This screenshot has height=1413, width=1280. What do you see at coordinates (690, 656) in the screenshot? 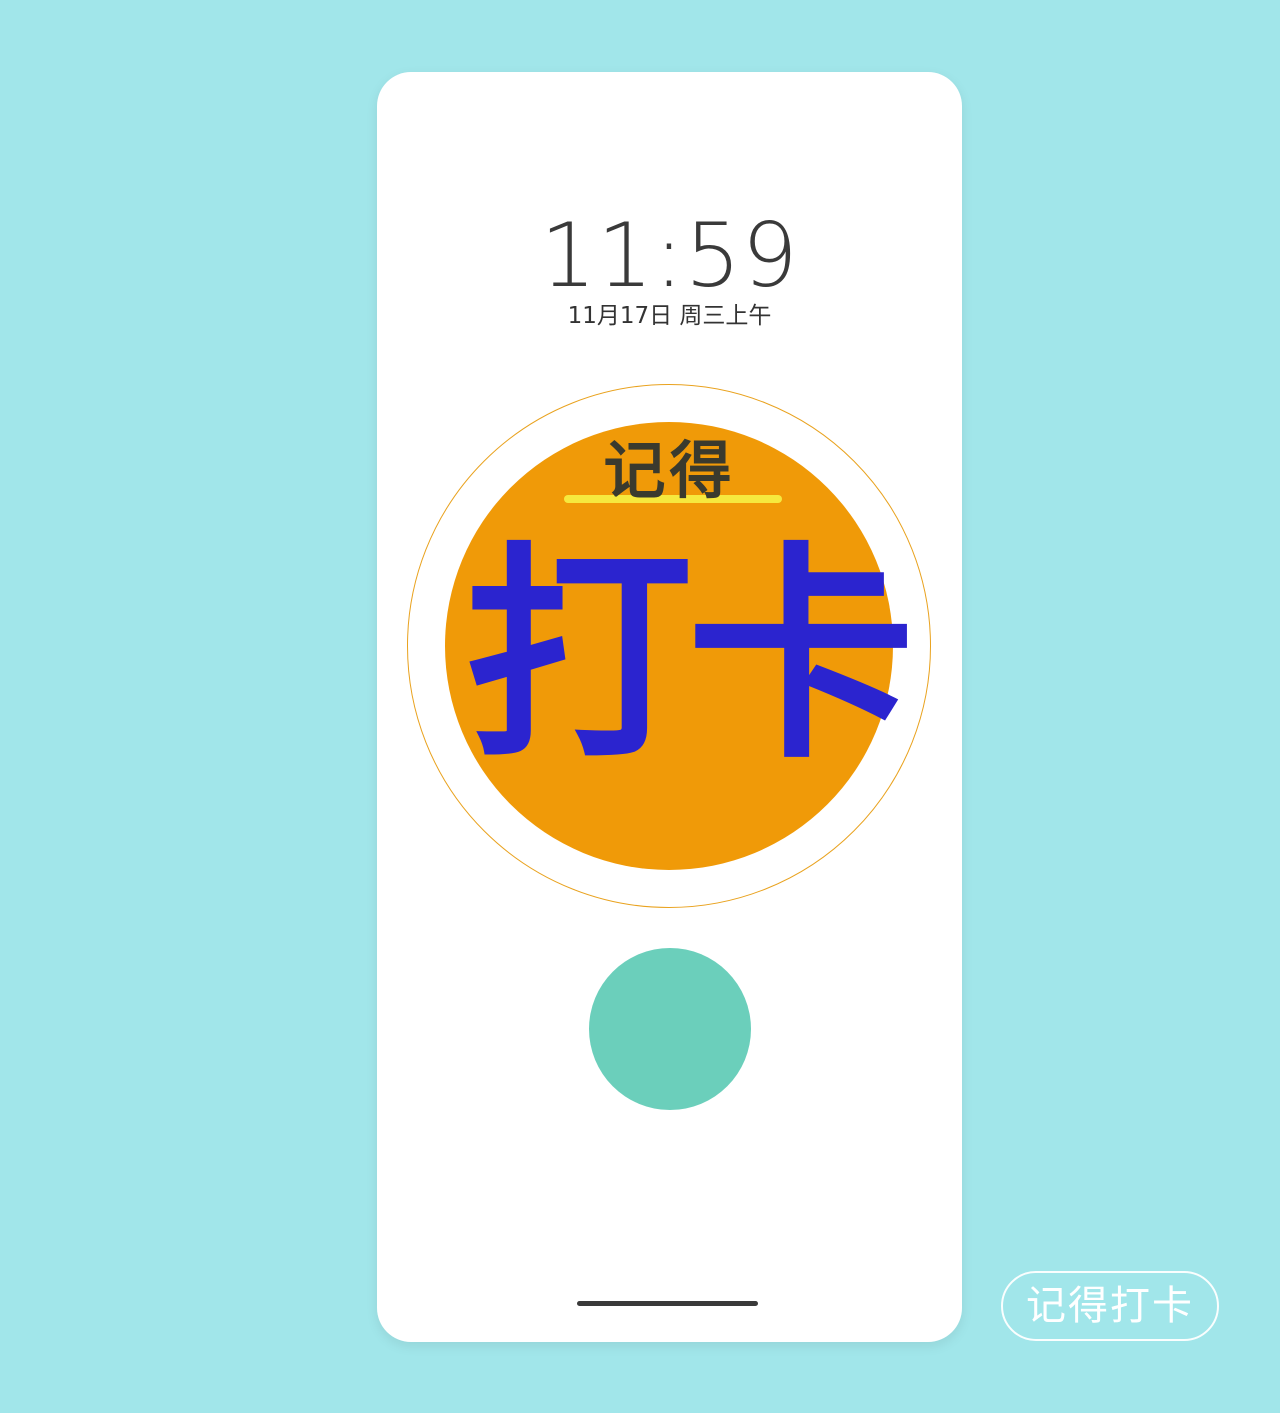
I see `poster-big-text: 打卡` at bounding box center [690, 656].